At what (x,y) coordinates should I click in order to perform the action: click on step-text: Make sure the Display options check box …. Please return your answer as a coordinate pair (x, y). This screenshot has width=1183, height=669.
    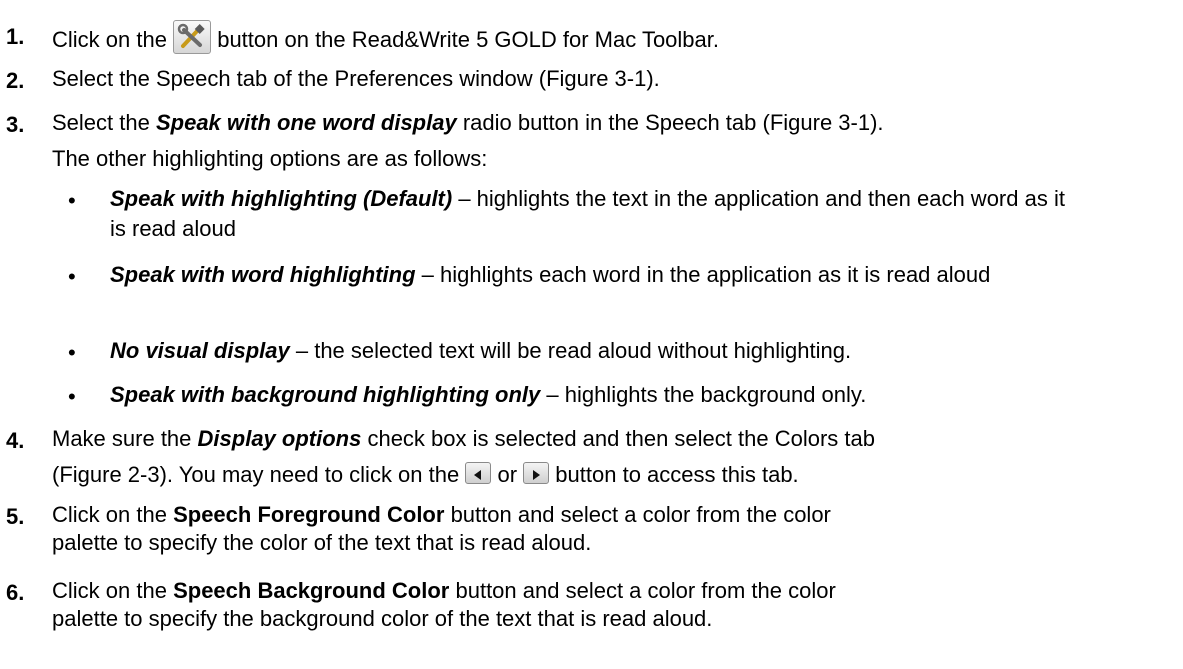
    Looking at the image, I should click on (463, 438).